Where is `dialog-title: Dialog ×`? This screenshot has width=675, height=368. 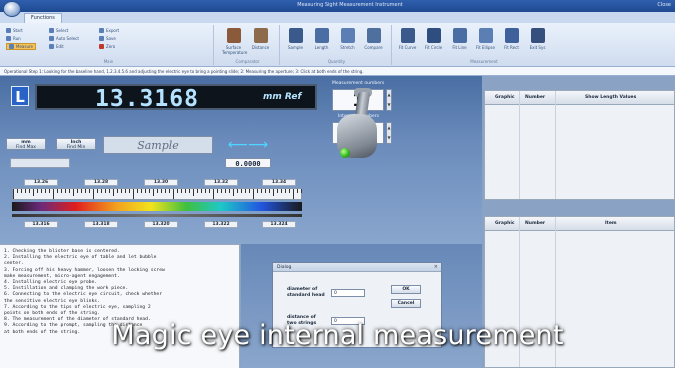 dialog-title: Dialog × is located at coordinates (357, 267).